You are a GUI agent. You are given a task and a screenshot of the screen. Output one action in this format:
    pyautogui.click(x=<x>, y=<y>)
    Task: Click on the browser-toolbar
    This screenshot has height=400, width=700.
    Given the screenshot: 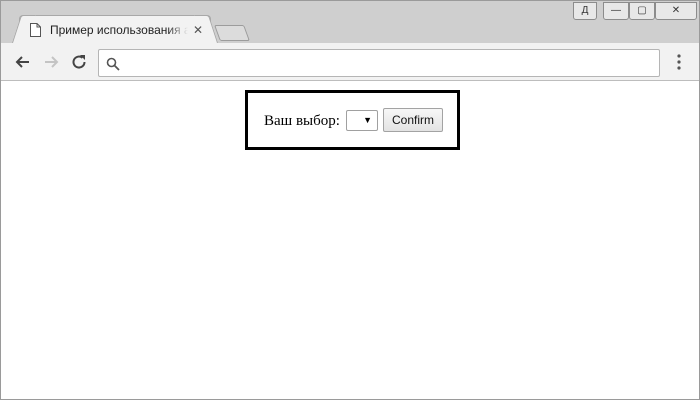 What is the action you would take?
    pyautogui.click(x=350, y=62)
    